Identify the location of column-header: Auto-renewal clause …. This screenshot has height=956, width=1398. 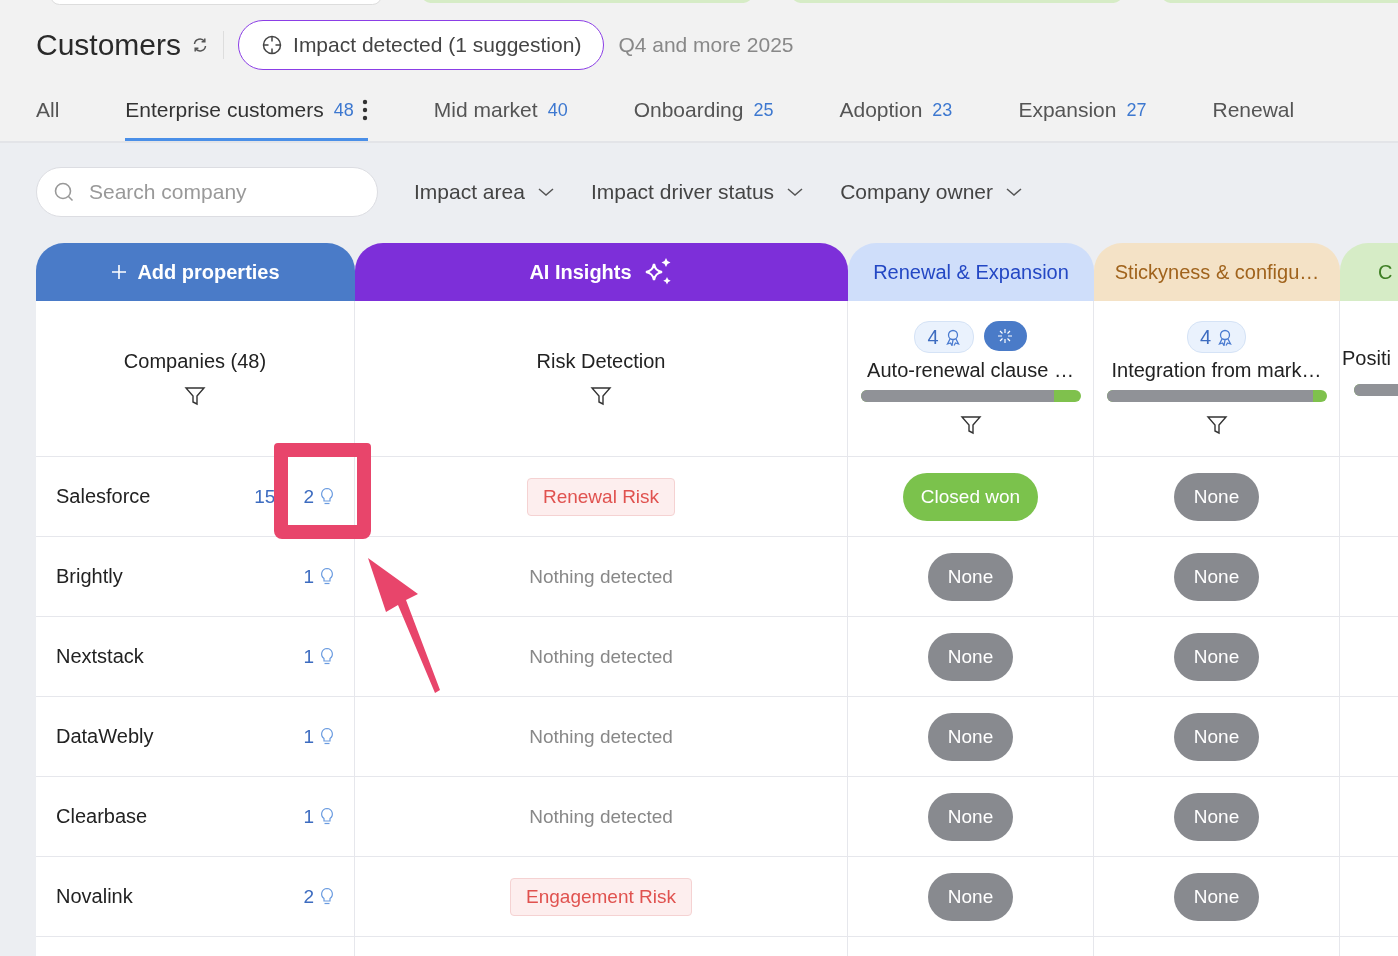
(970, 370).